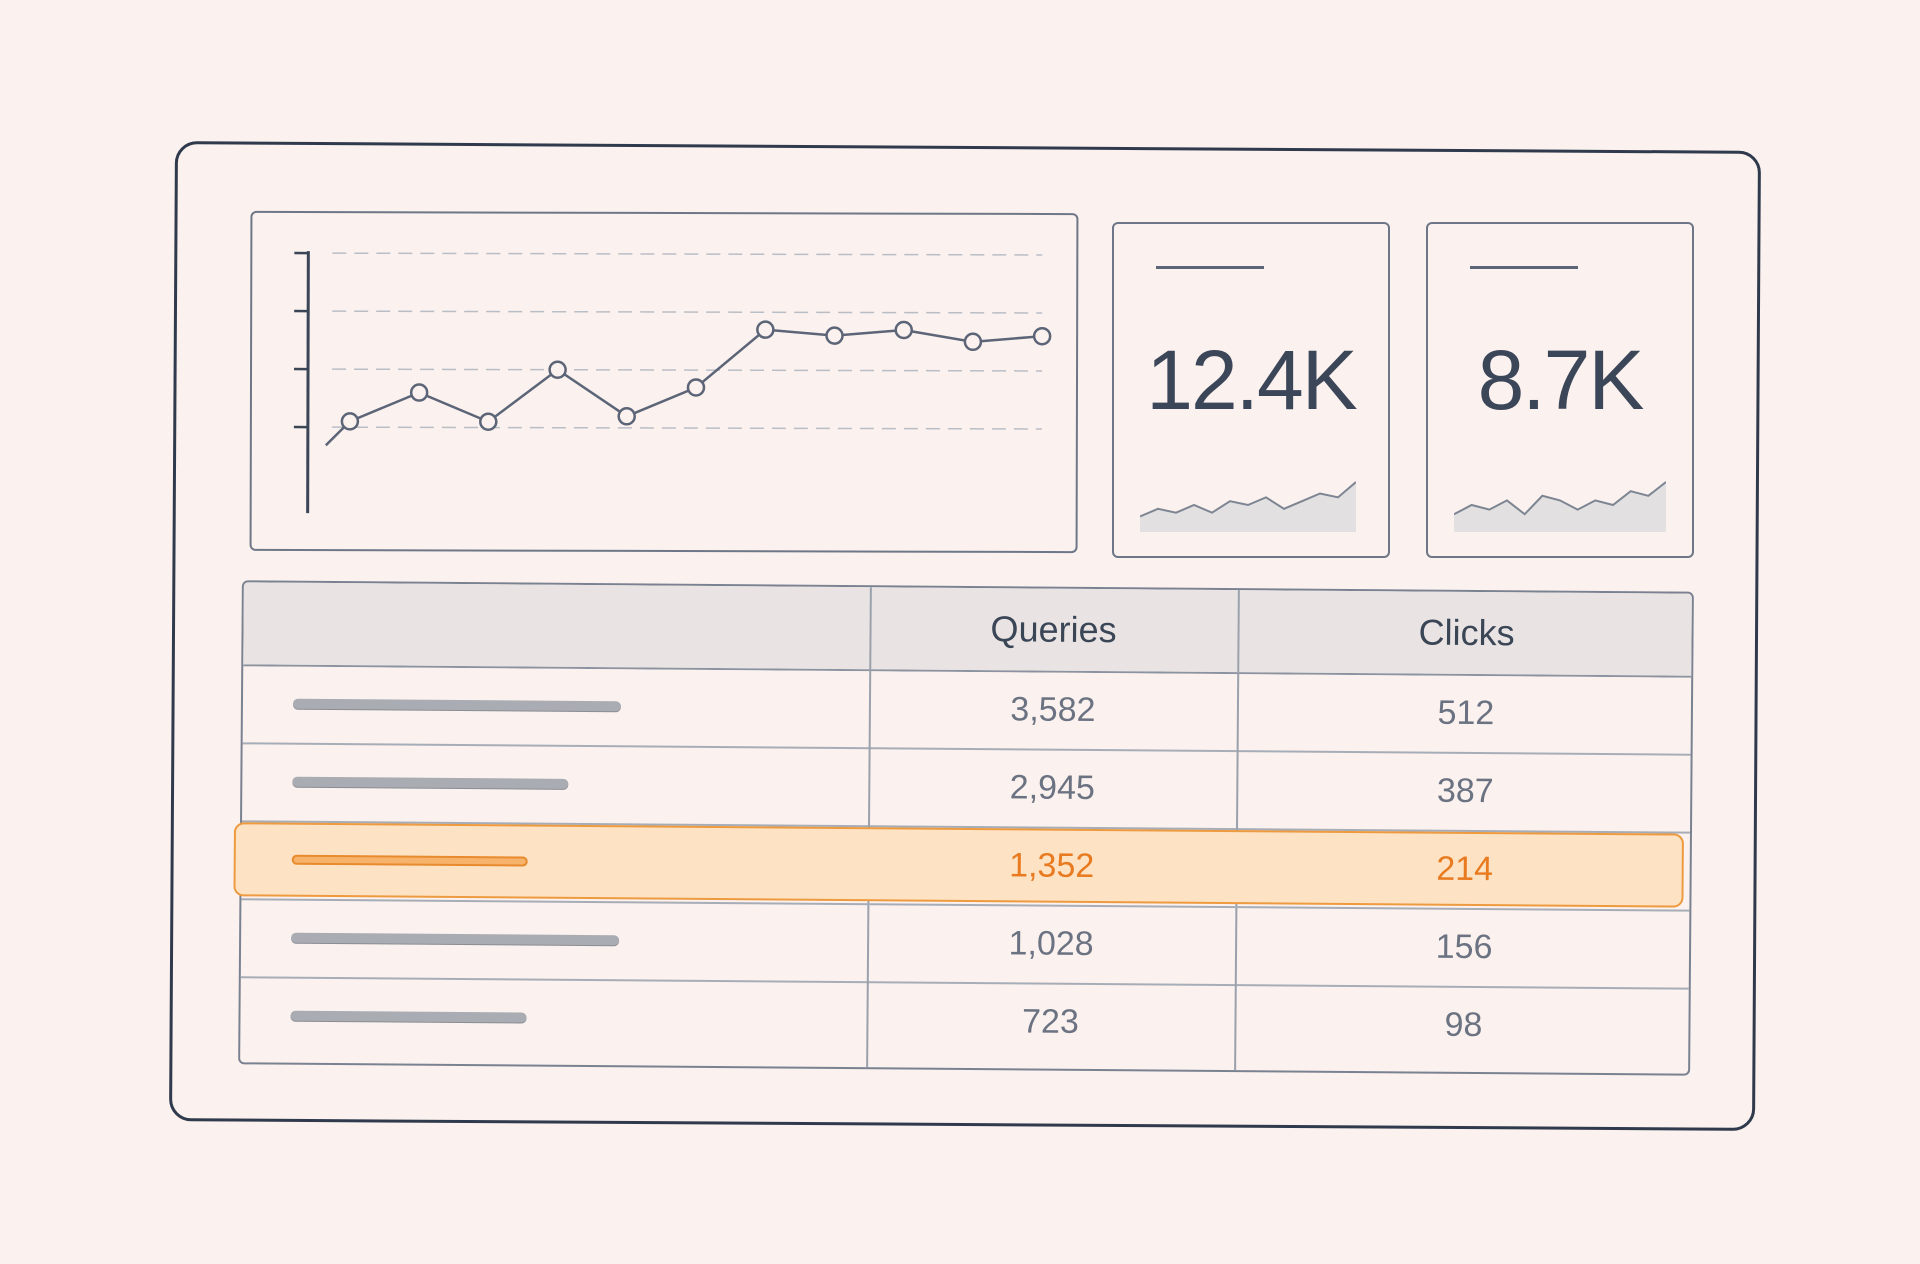 The width and height of the screenshot is (1920, 1264). What do you see at coordinates (1053, 629) in the screenshot?
I see `column-header-queries: Queries` at bounding box center [1053, 629].